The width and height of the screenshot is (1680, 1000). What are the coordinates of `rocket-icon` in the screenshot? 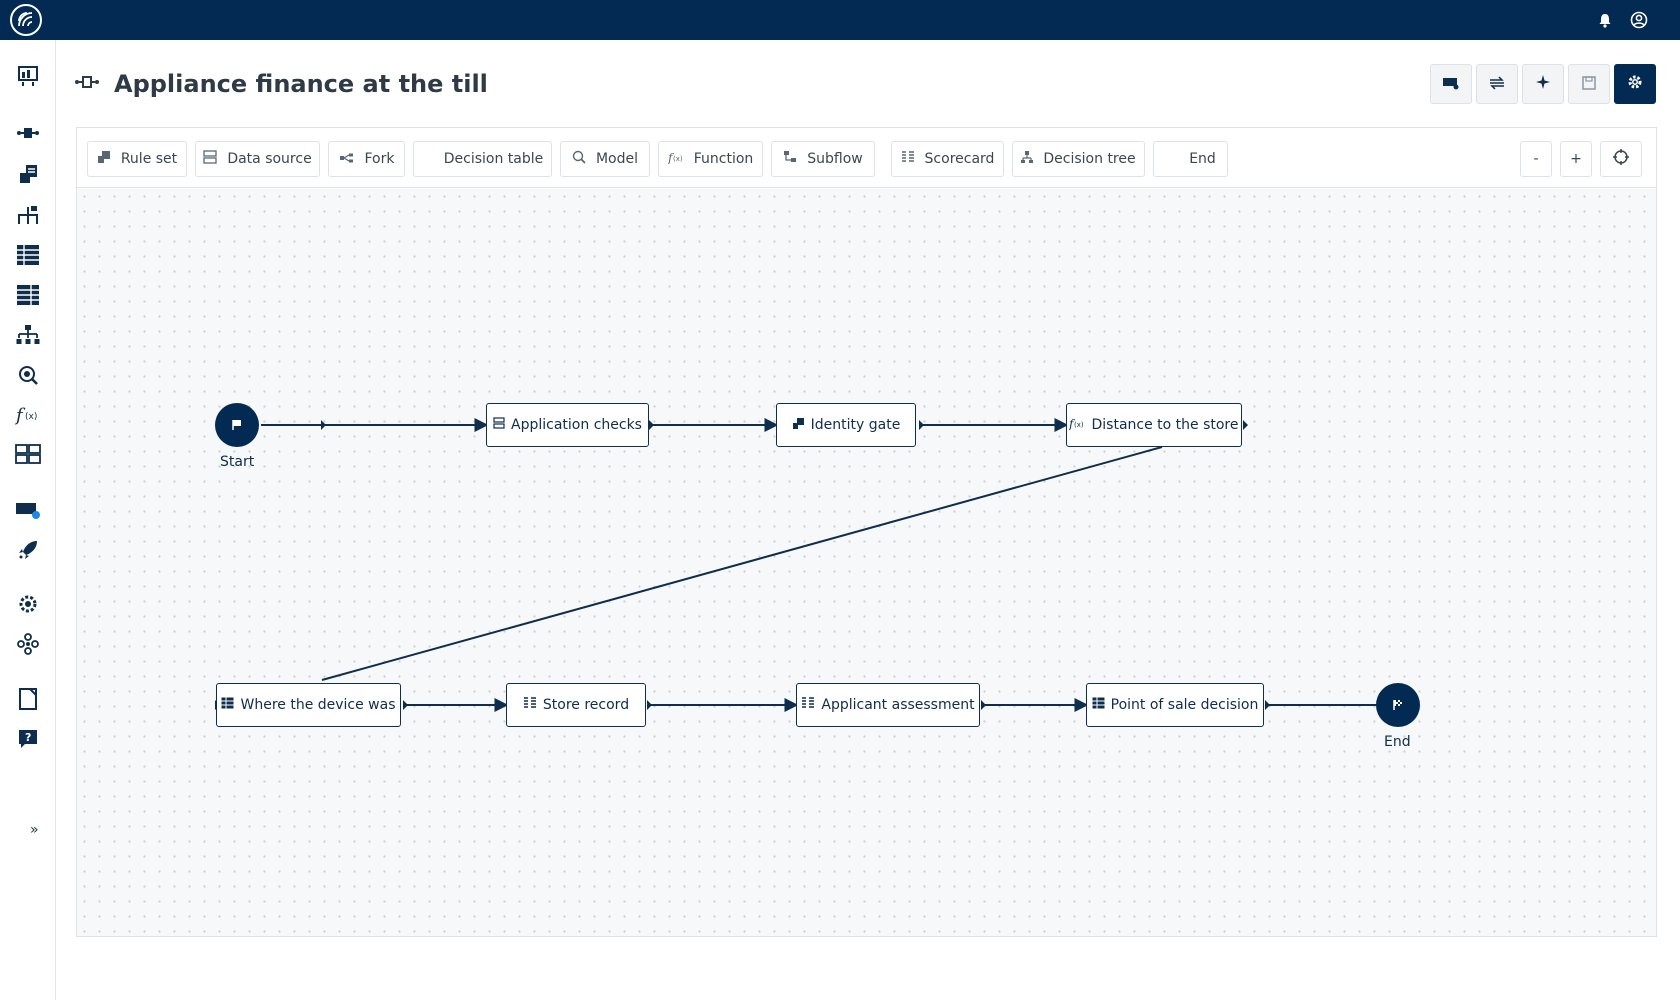 It's located at (28, 550).